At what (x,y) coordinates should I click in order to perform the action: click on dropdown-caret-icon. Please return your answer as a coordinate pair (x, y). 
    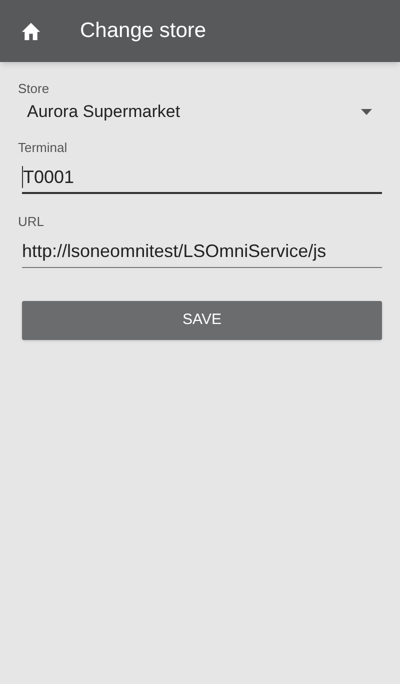
    Looking at the image, I should click on (366, 112).